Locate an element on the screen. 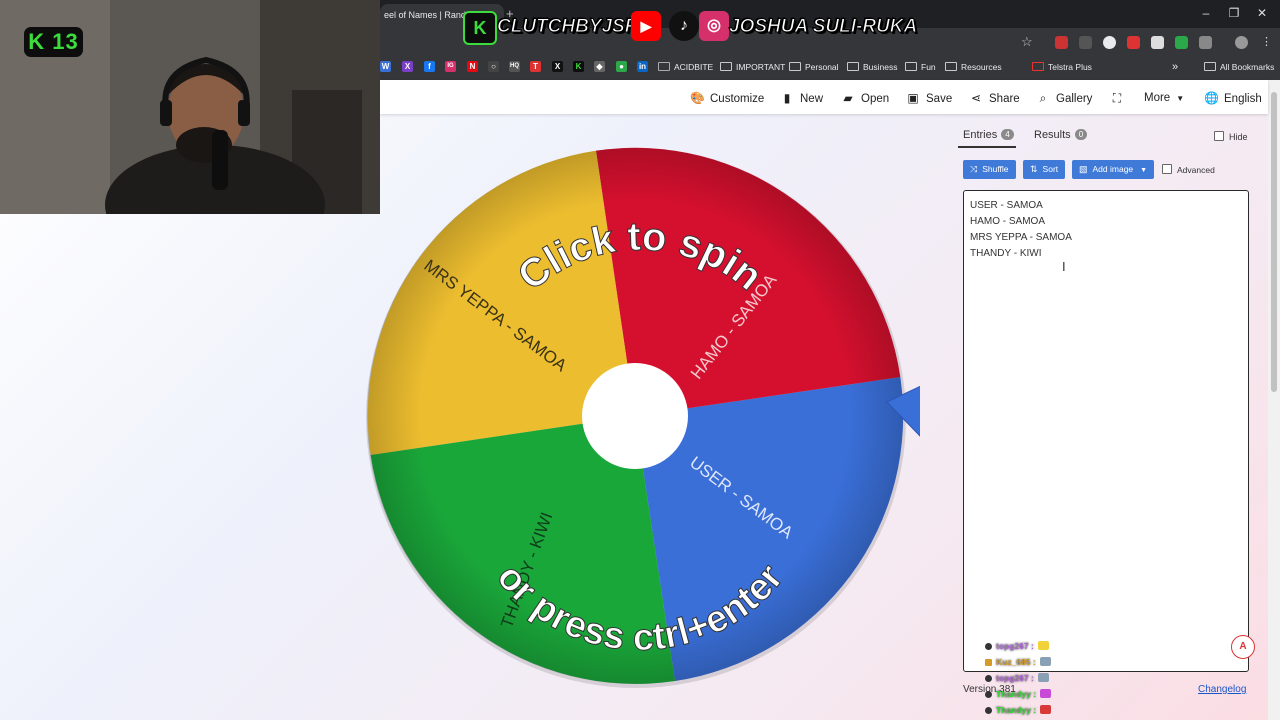  bookmark-label: Fun is located at coordinates (928, 67).